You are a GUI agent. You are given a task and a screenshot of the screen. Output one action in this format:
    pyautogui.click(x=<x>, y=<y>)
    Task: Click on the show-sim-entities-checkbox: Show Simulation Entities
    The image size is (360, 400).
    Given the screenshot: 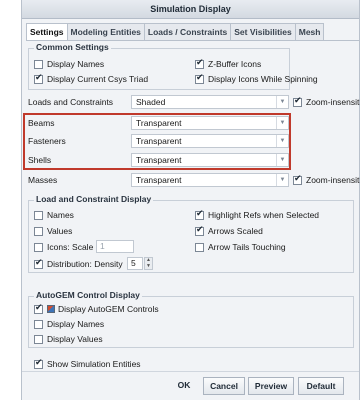 What is the action you would take?
    pyautogui.click(x=87, y=363)
    